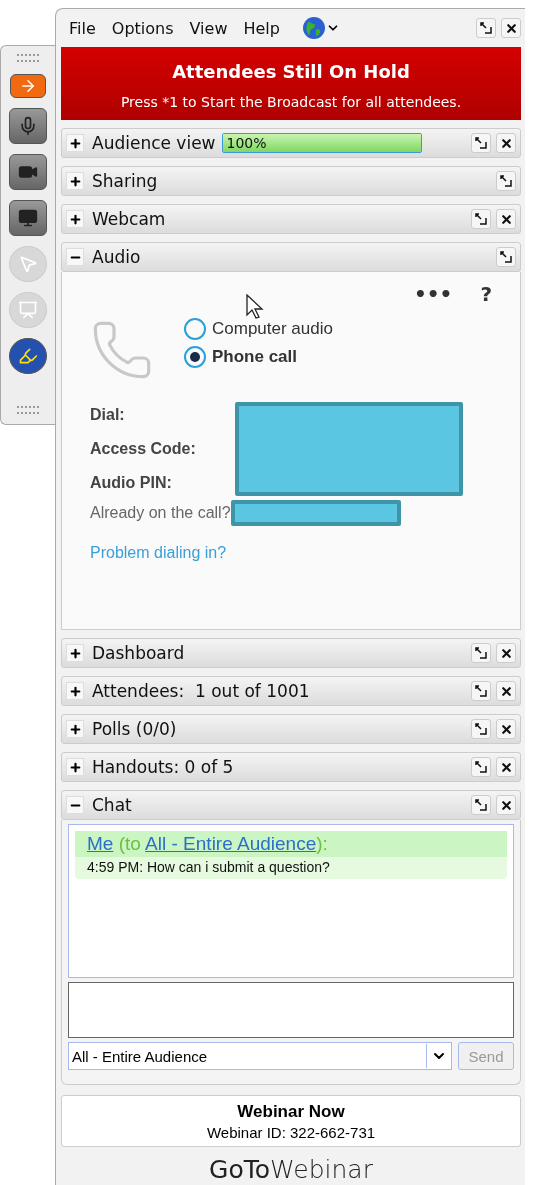 This screenshot has height=1185, width=542. Describe the element at coordinates (208, 867) in the screenshot. I see `message-text: 4:59 PM: How can i submit a question?` at that location.